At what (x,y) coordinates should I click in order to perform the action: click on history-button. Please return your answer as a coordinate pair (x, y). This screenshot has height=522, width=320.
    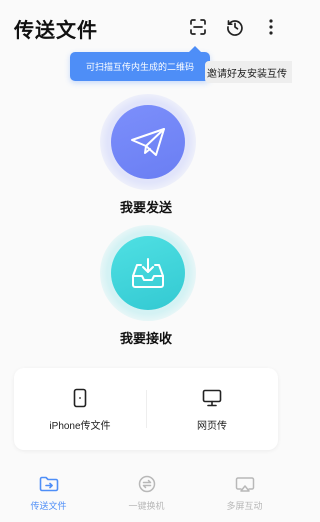
    Looking at the image, I should click on (235, 27).